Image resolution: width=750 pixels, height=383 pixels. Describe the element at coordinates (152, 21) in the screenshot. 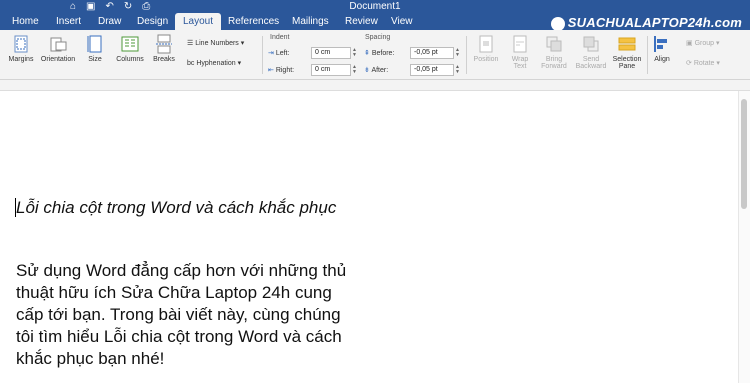

I see `tab-design: Design` at that location.